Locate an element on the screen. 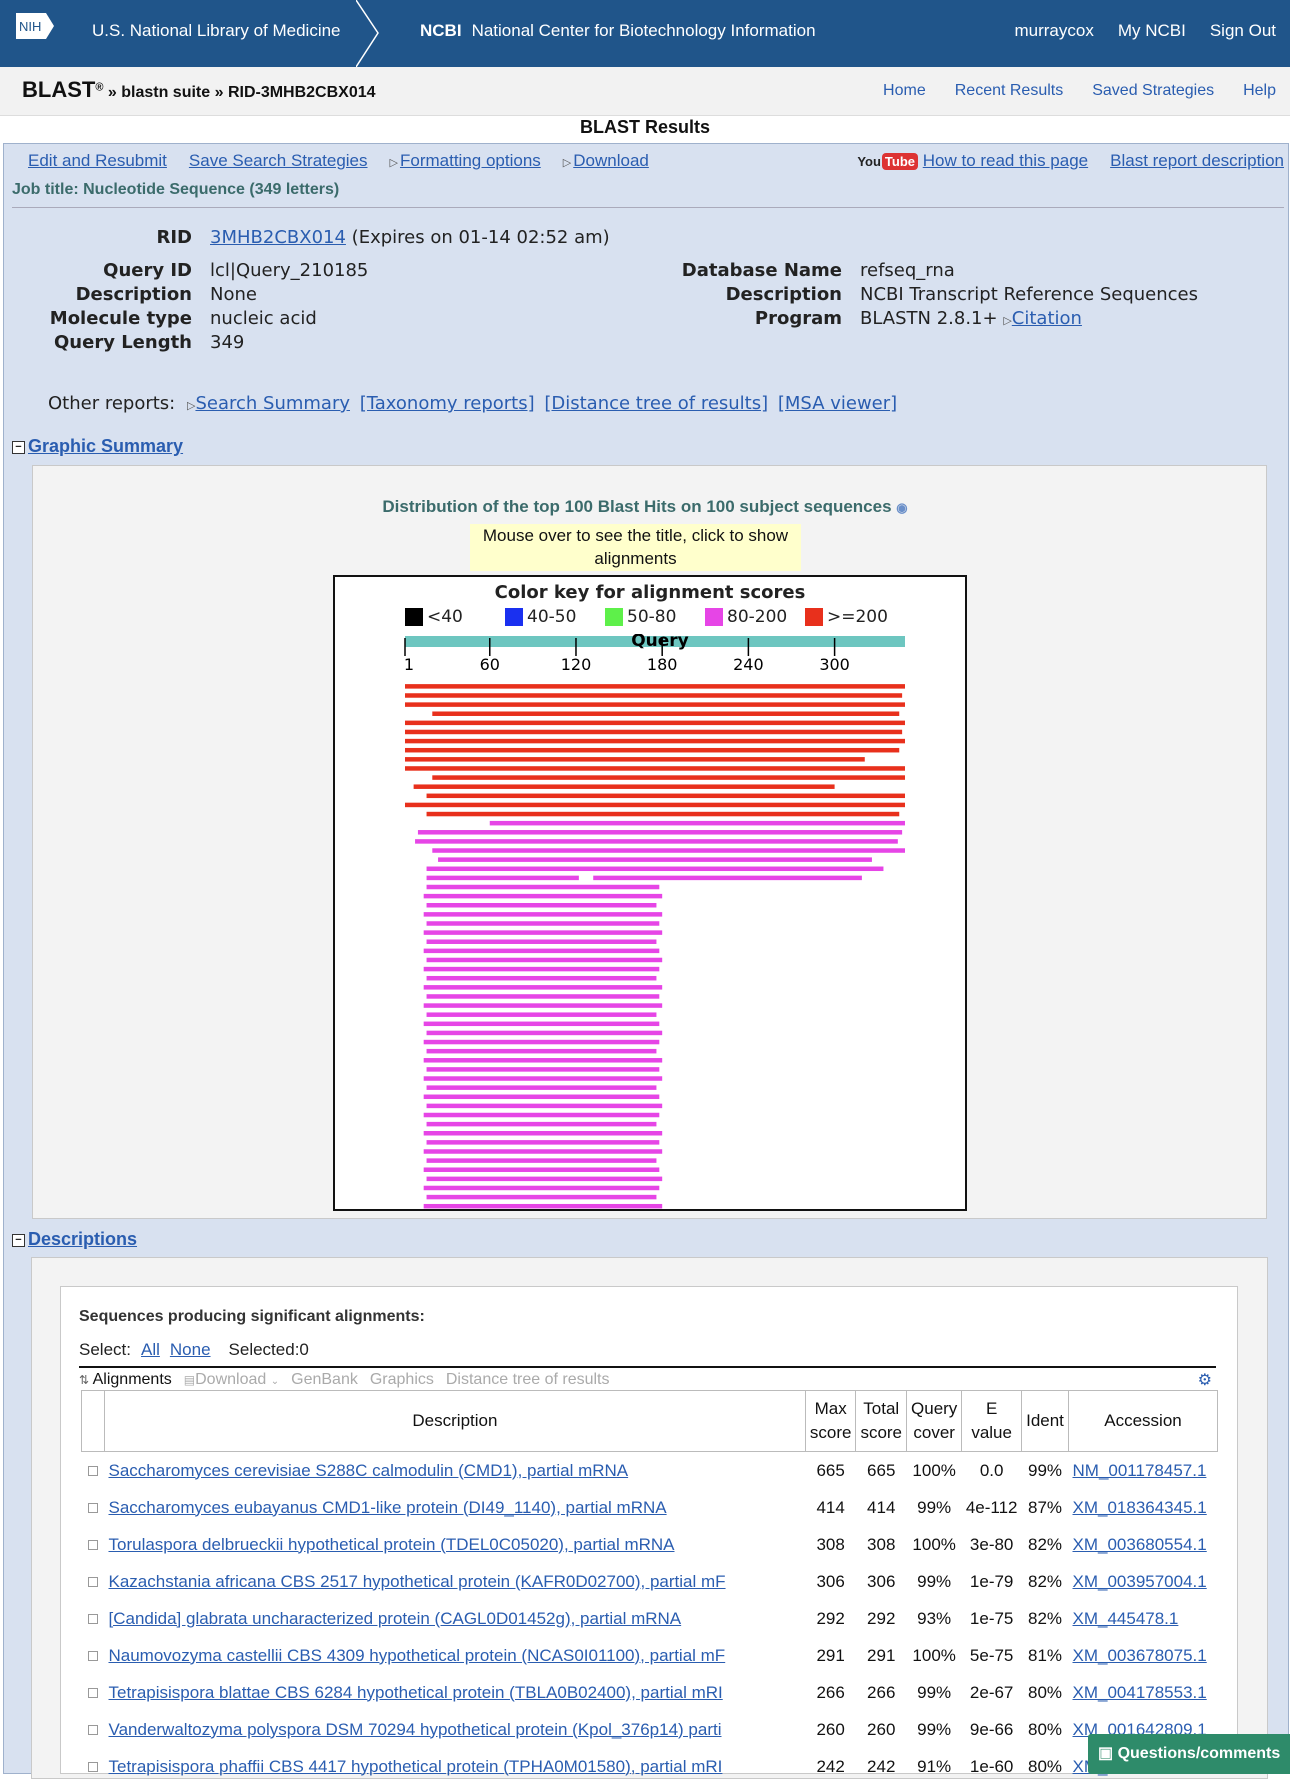  blast-home-link: BLAST is located at coordinates (58, 89).